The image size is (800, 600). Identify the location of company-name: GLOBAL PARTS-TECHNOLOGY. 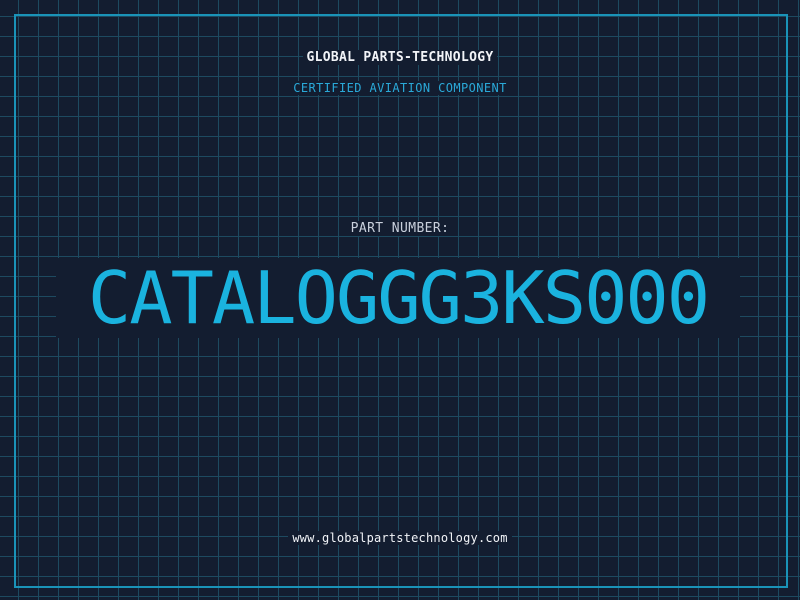
(400, 57).